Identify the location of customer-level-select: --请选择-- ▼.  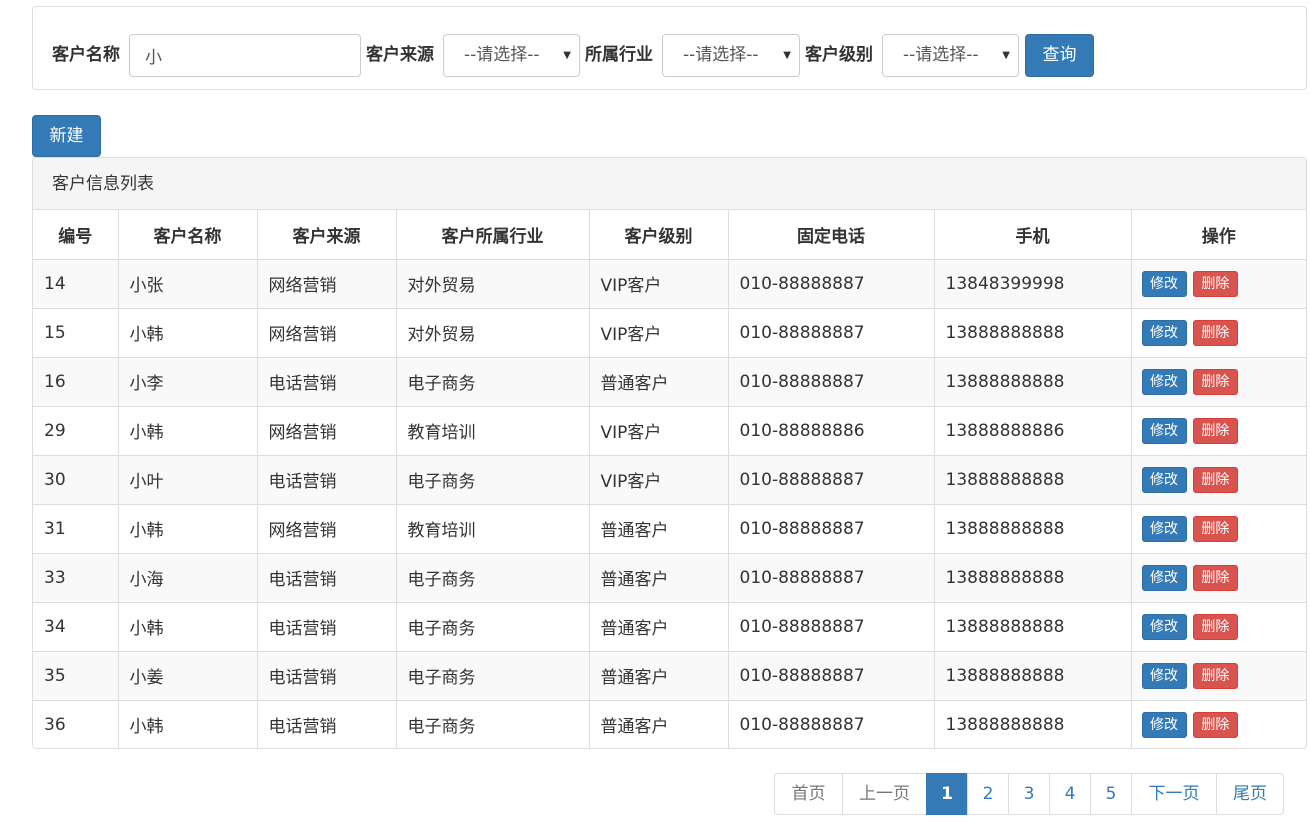
(950, 55).